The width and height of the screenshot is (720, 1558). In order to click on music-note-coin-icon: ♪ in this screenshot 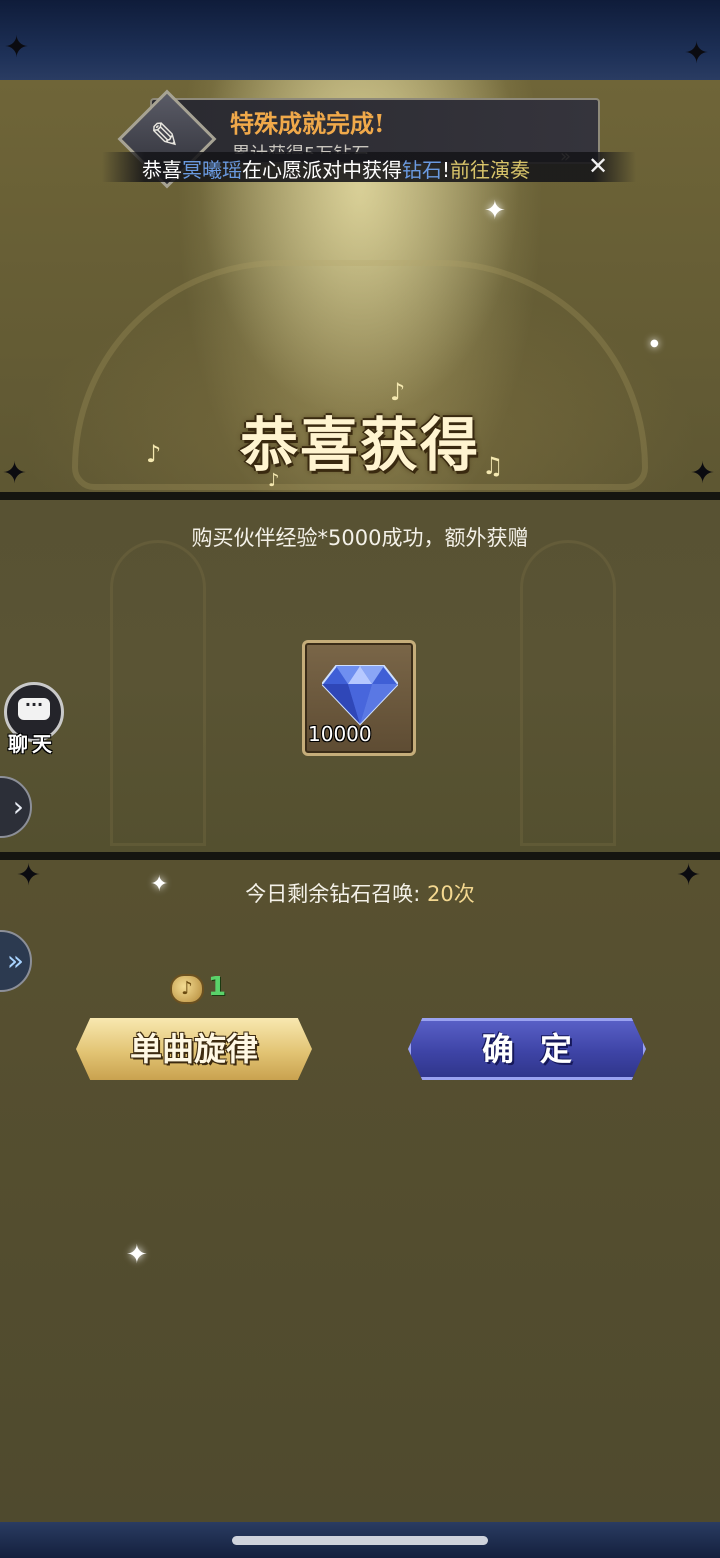, I will do `click(187, 989)`.